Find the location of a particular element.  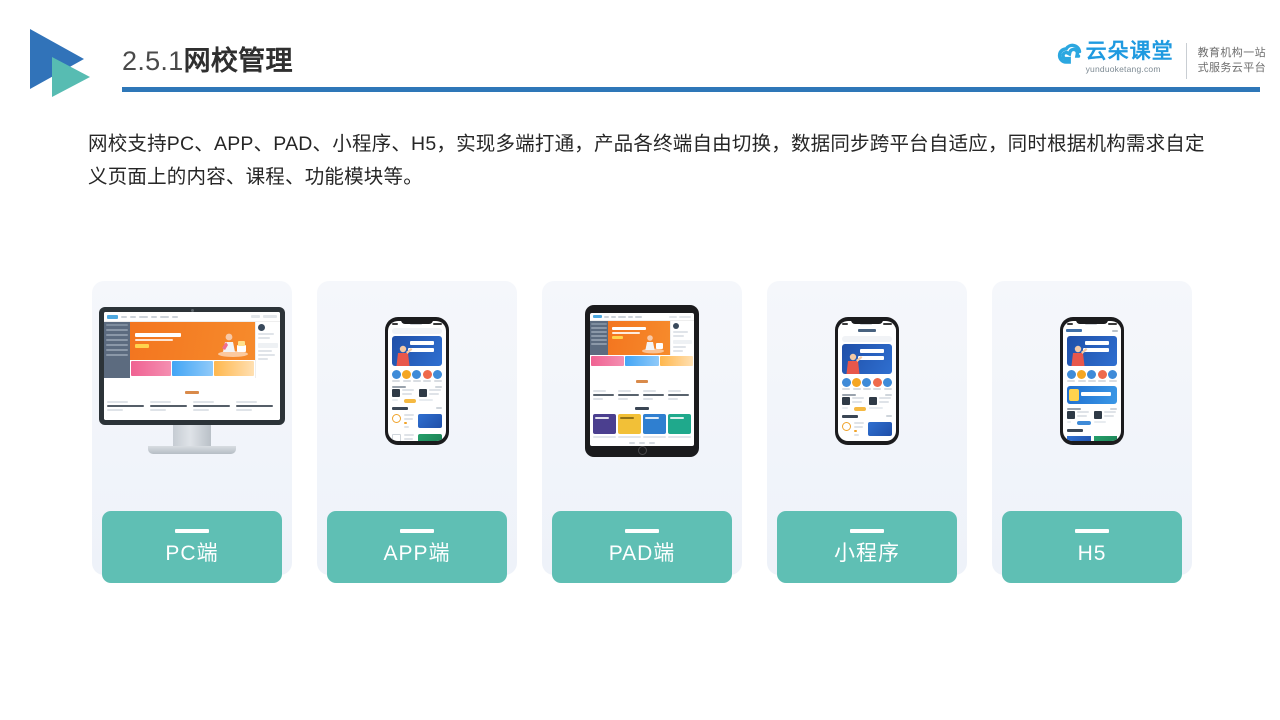

device-card-app: APP端 is located at coordinates (417, 432).